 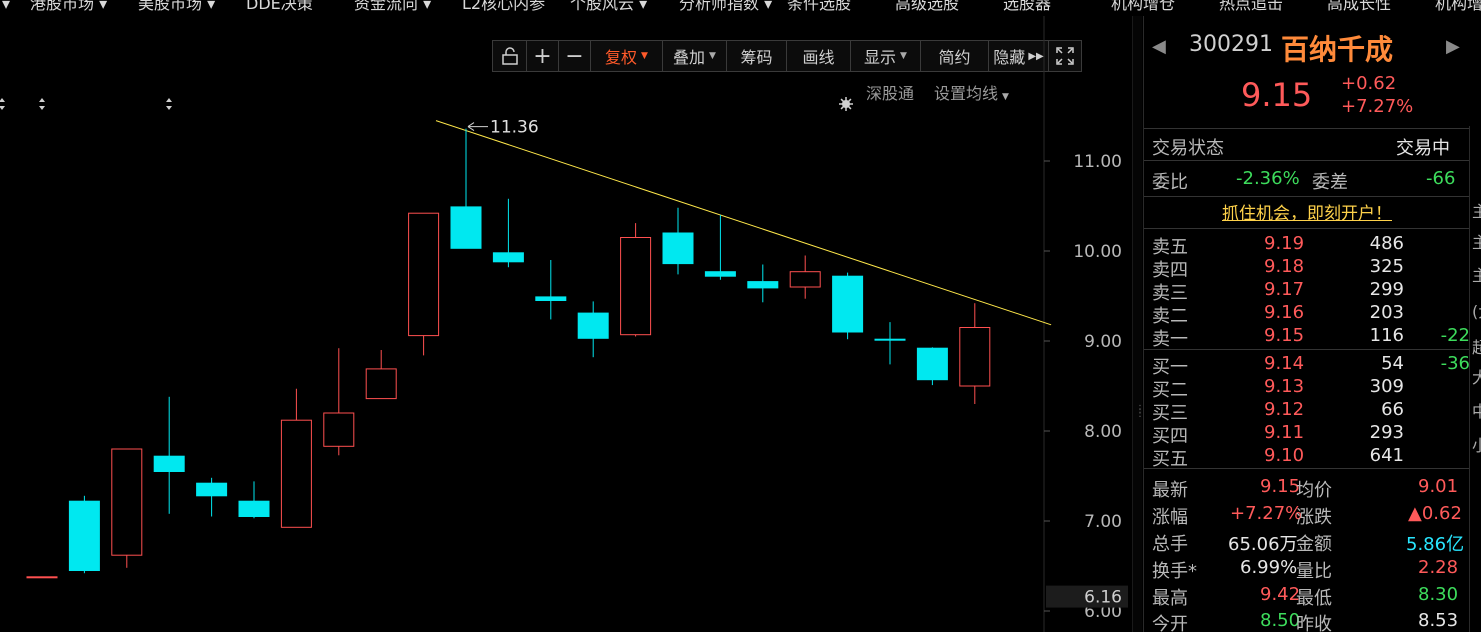 I want to click on avg-label: 均价, so click(x=1314, y=490).